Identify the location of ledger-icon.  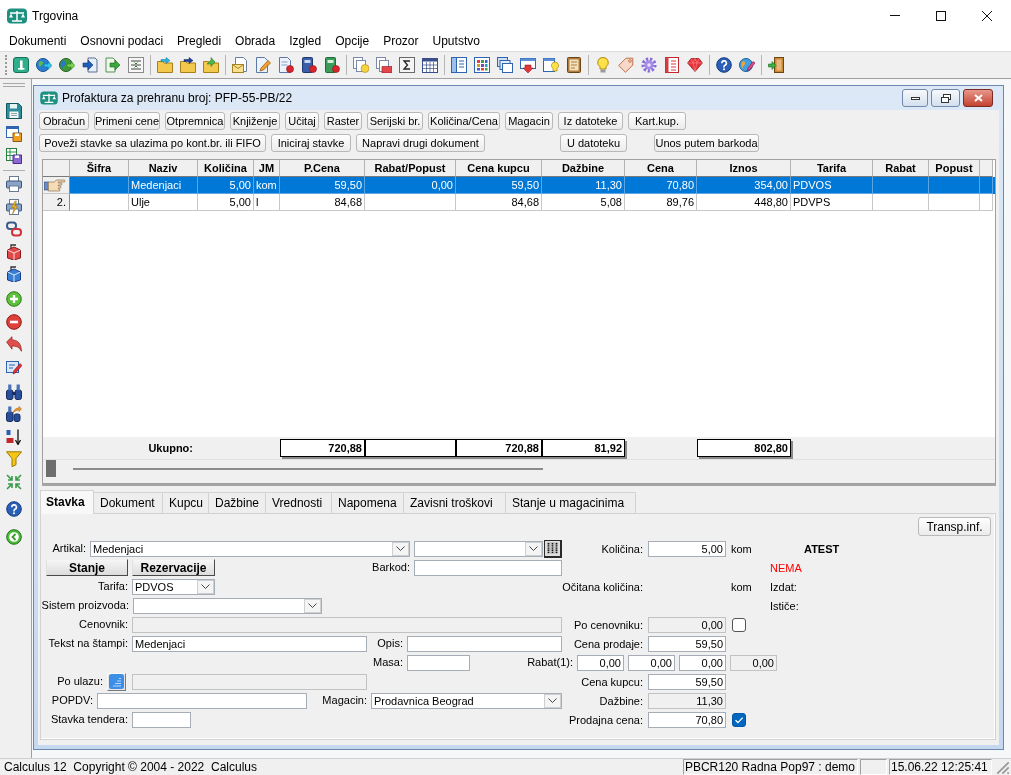
(671, 65).